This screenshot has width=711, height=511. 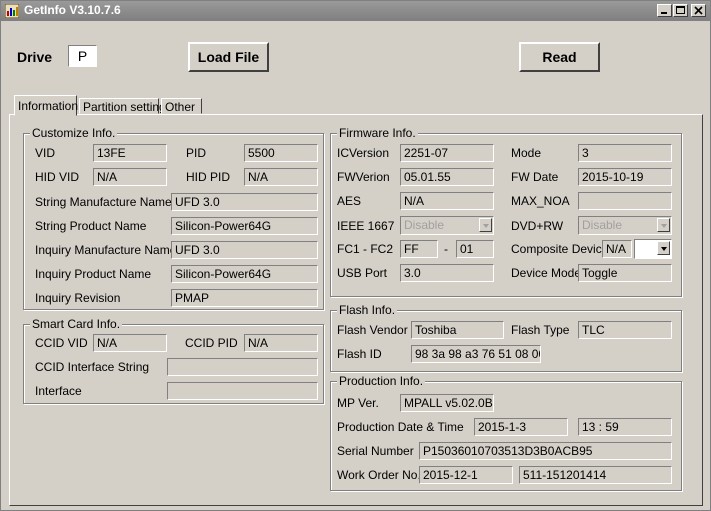 What do you see at coordinates (625, 153) in the screenshot?
I see `mode-field: 3` at bounding box center [625, 153].